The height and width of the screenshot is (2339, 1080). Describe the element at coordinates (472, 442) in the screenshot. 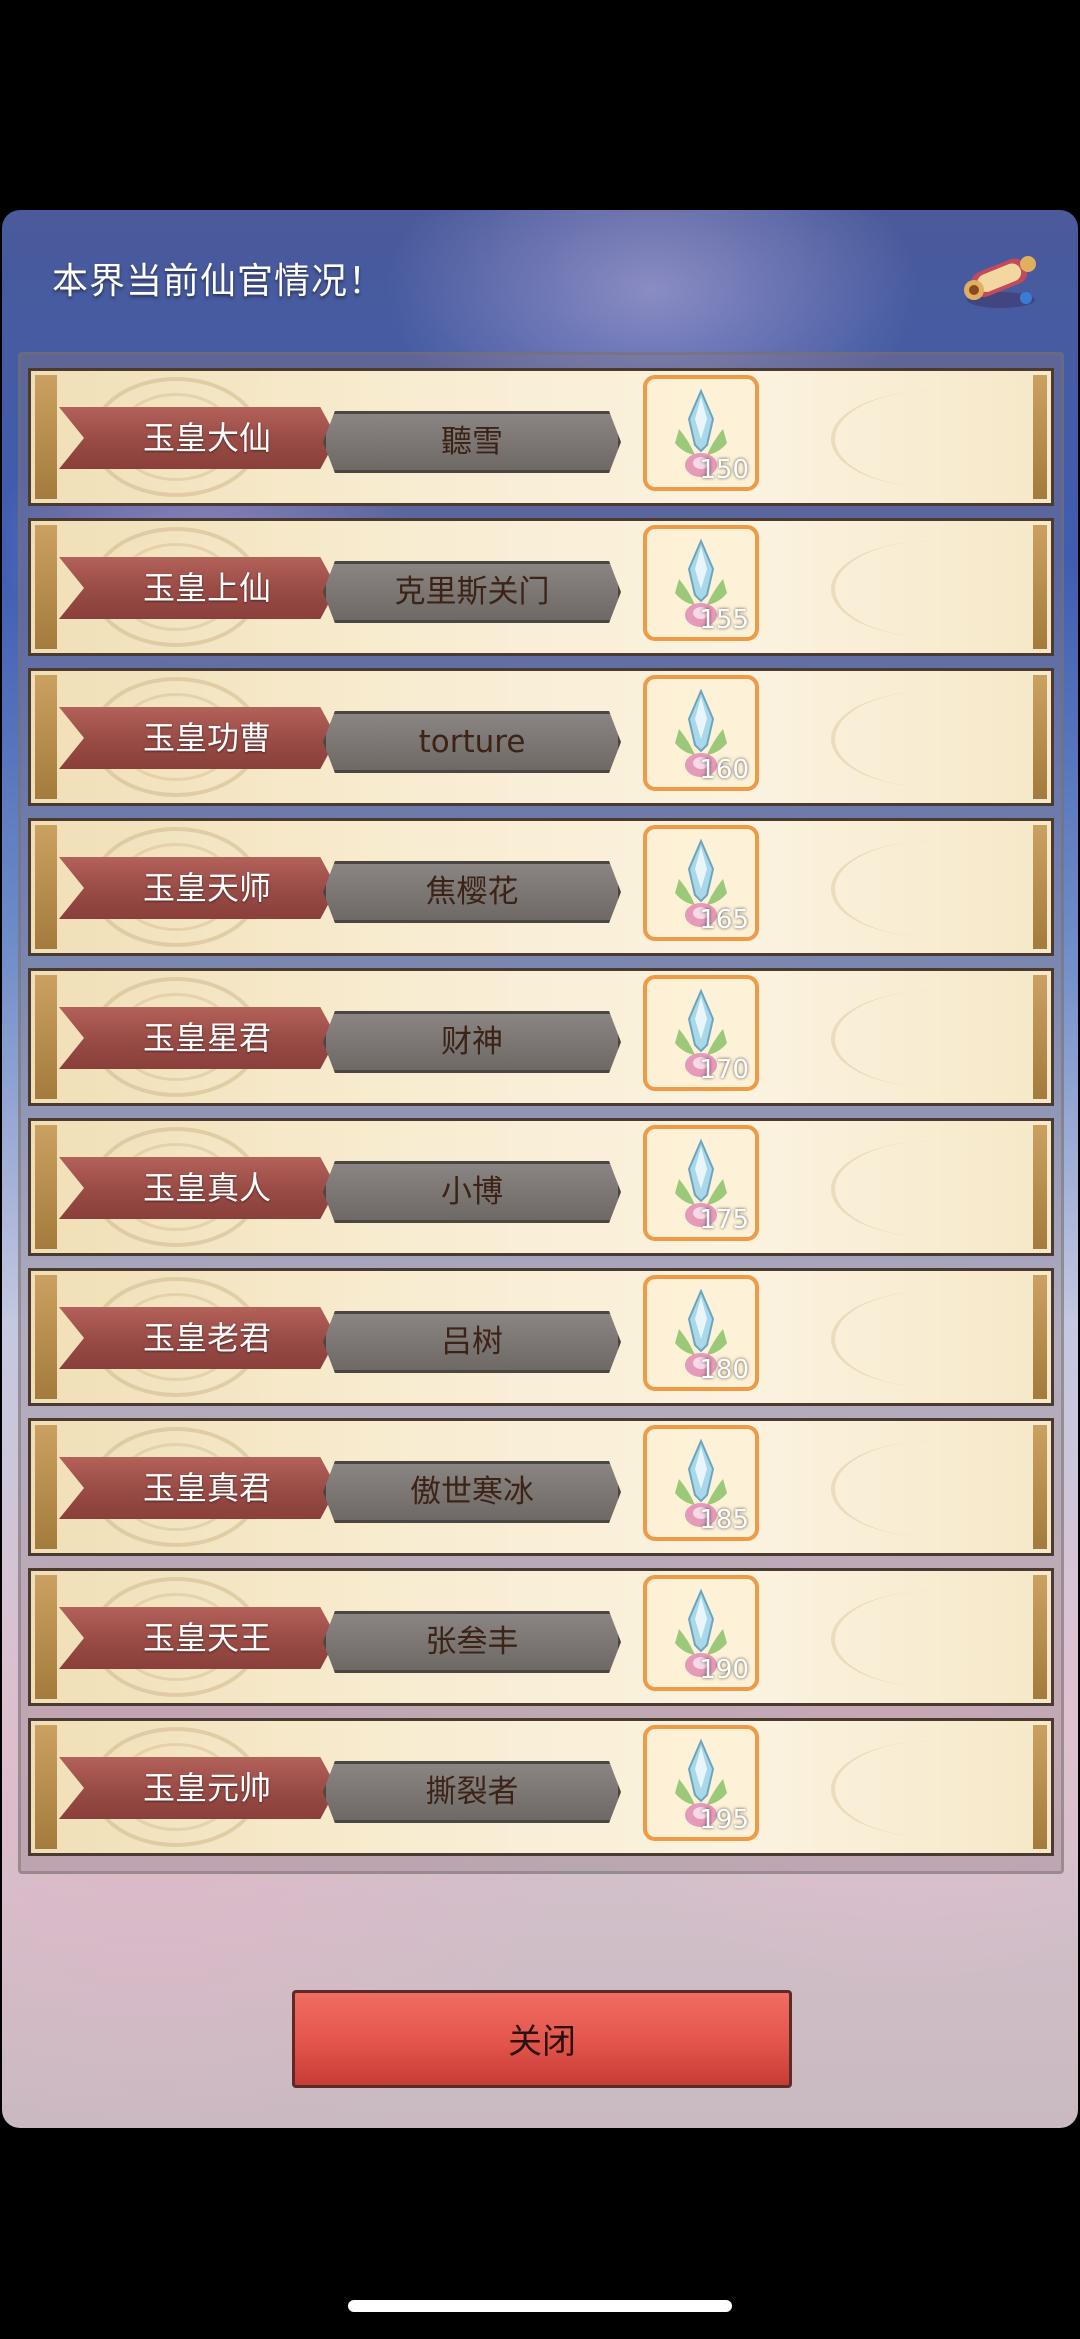

I see `player-name-box: 聽雪` at that location.